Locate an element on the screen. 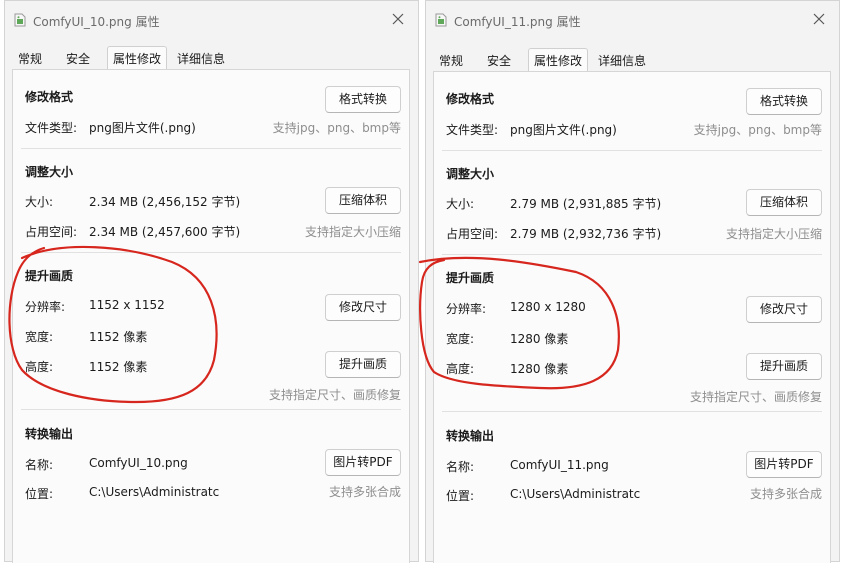 The image size is (848, 563). size-value: 2.34 MB (2,456,152 字节) is located at coordinates (165, 202).